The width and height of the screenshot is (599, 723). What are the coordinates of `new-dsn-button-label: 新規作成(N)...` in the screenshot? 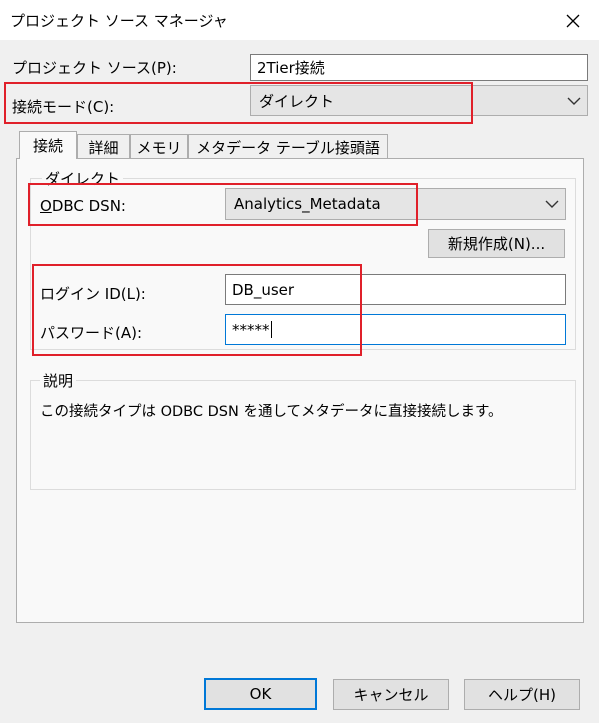 It's located at (496, 244).